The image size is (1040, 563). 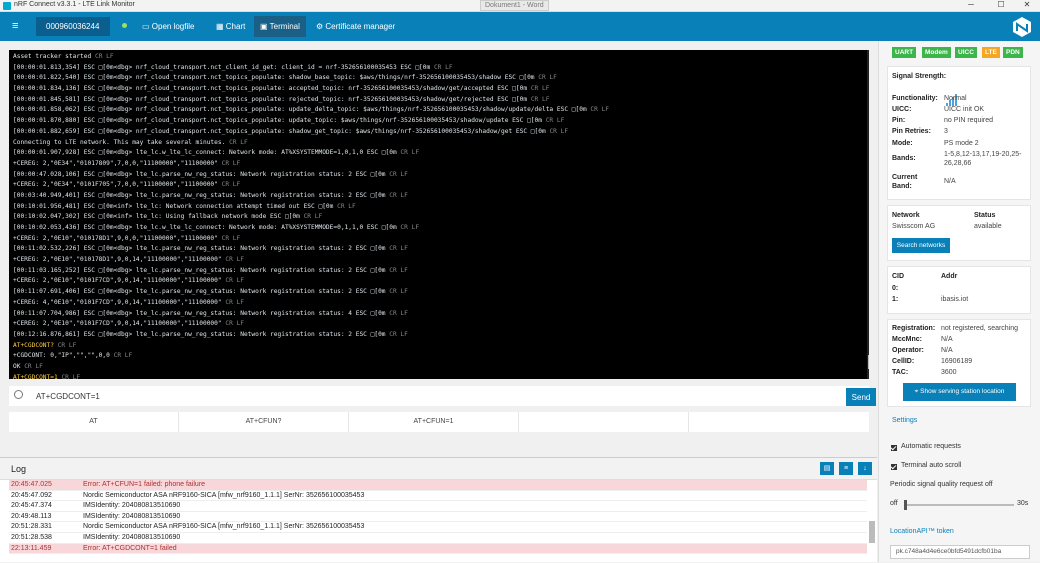 What do you see at coordinates (435, 57) in the screenshot?
I see `terminal-line: Asset tracker started CR LF` at bounding box center [435, 57].